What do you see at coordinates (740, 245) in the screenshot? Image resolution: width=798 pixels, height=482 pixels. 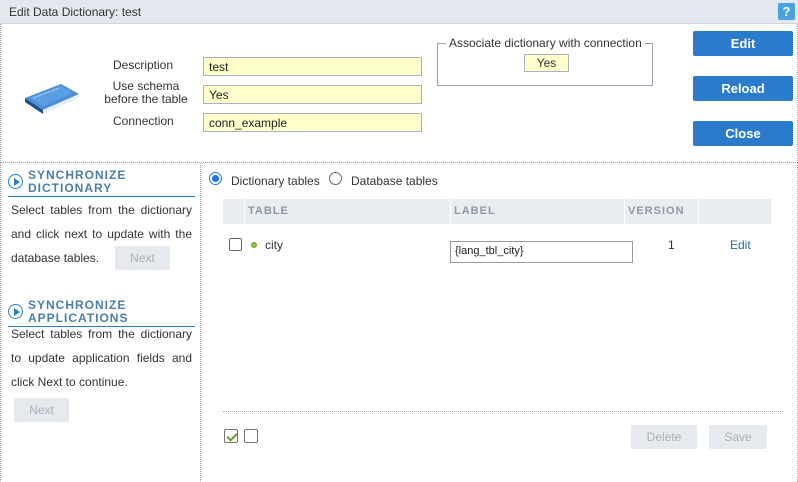 I see `row-edit-link: Edit` at bounding box center [740, 245].